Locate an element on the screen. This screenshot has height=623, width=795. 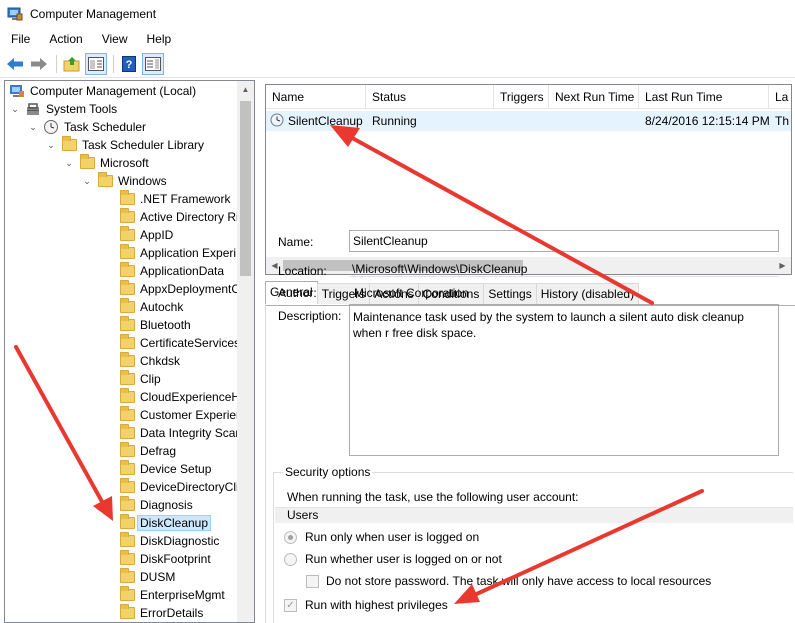
tree-item-task-scheduler-library: ⌄ Task Scheduler Library is located at coordinates (124, 145).